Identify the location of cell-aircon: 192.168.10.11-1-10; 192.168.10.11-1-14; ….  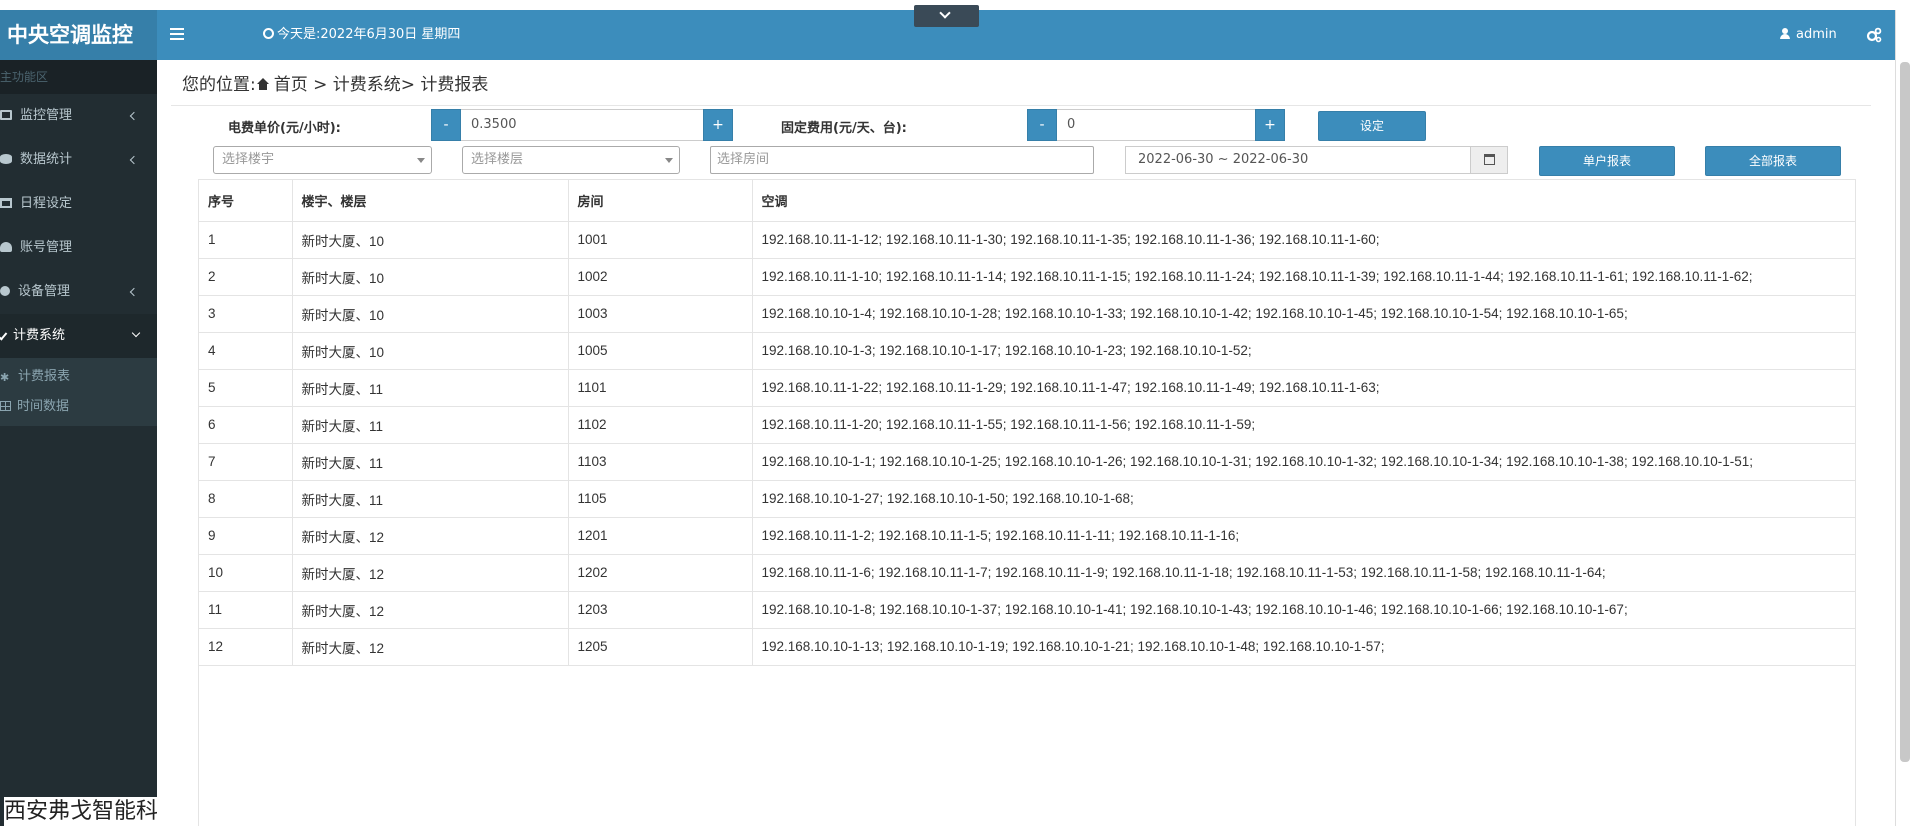
(1303, 277).